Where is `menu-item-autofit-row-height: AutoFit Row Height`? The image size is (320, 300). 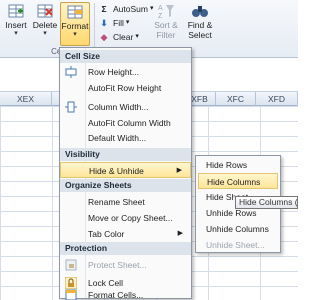 menu-item-autofit-row-height: AutoFit Row Height is located at coordinates (125, 88).